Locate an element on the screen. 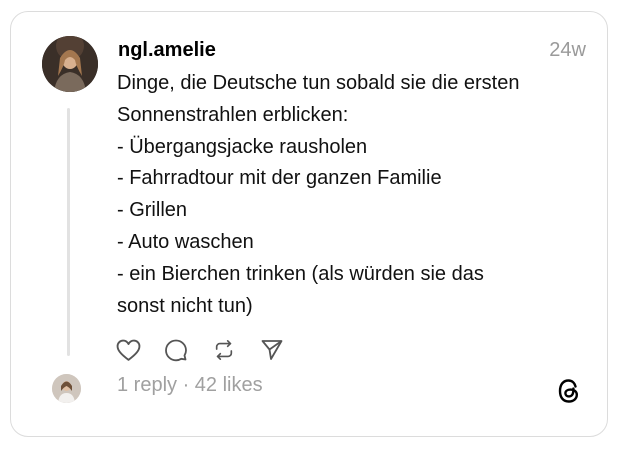  repost-icon is located at coordinates (224, 350).